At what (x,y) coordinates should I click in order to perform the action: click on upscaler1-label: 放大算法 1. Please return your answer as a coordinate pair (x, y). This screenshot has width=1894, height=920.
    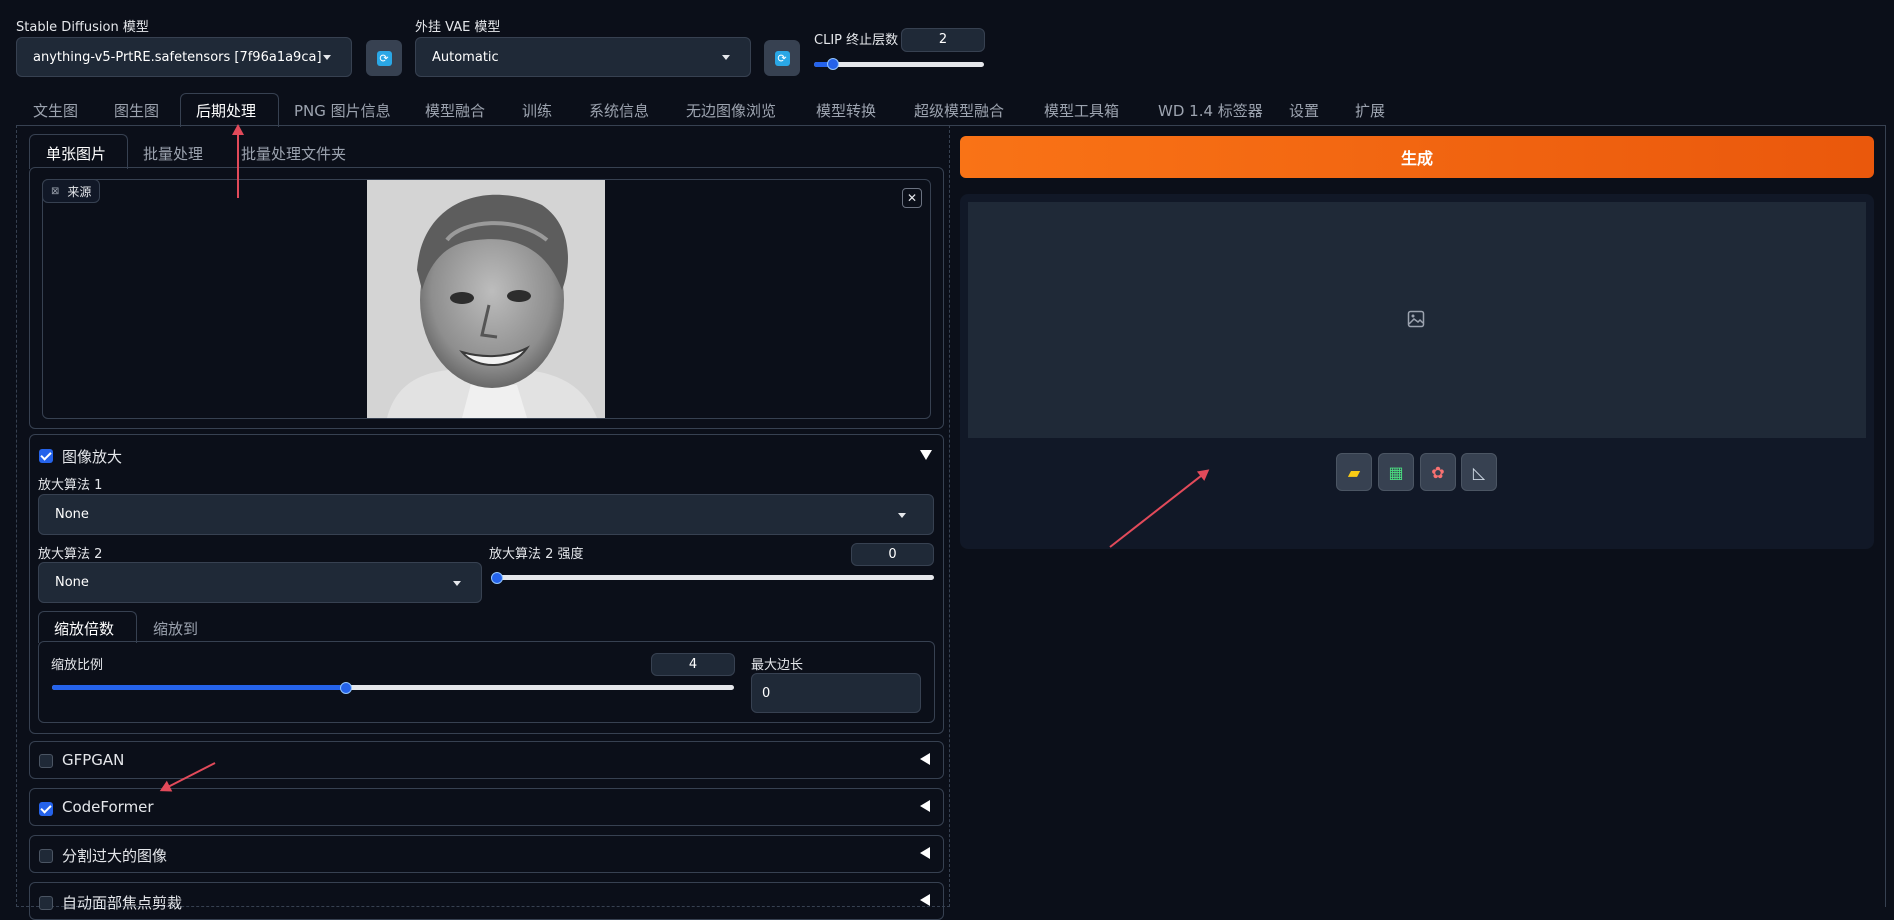
    Looking at the image, I should click on (70, 485).